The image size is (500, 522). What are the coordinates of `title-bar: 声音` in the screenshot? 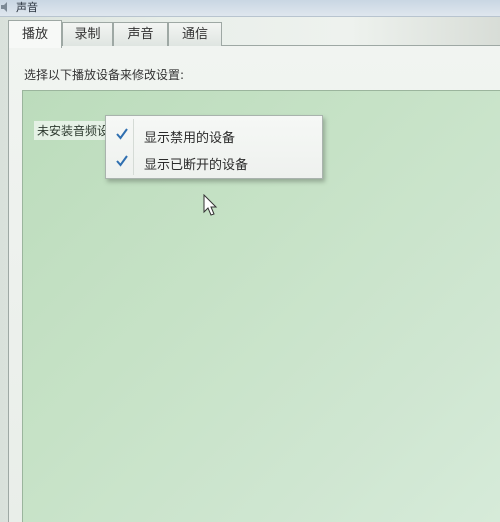 It's located at (250, 8).